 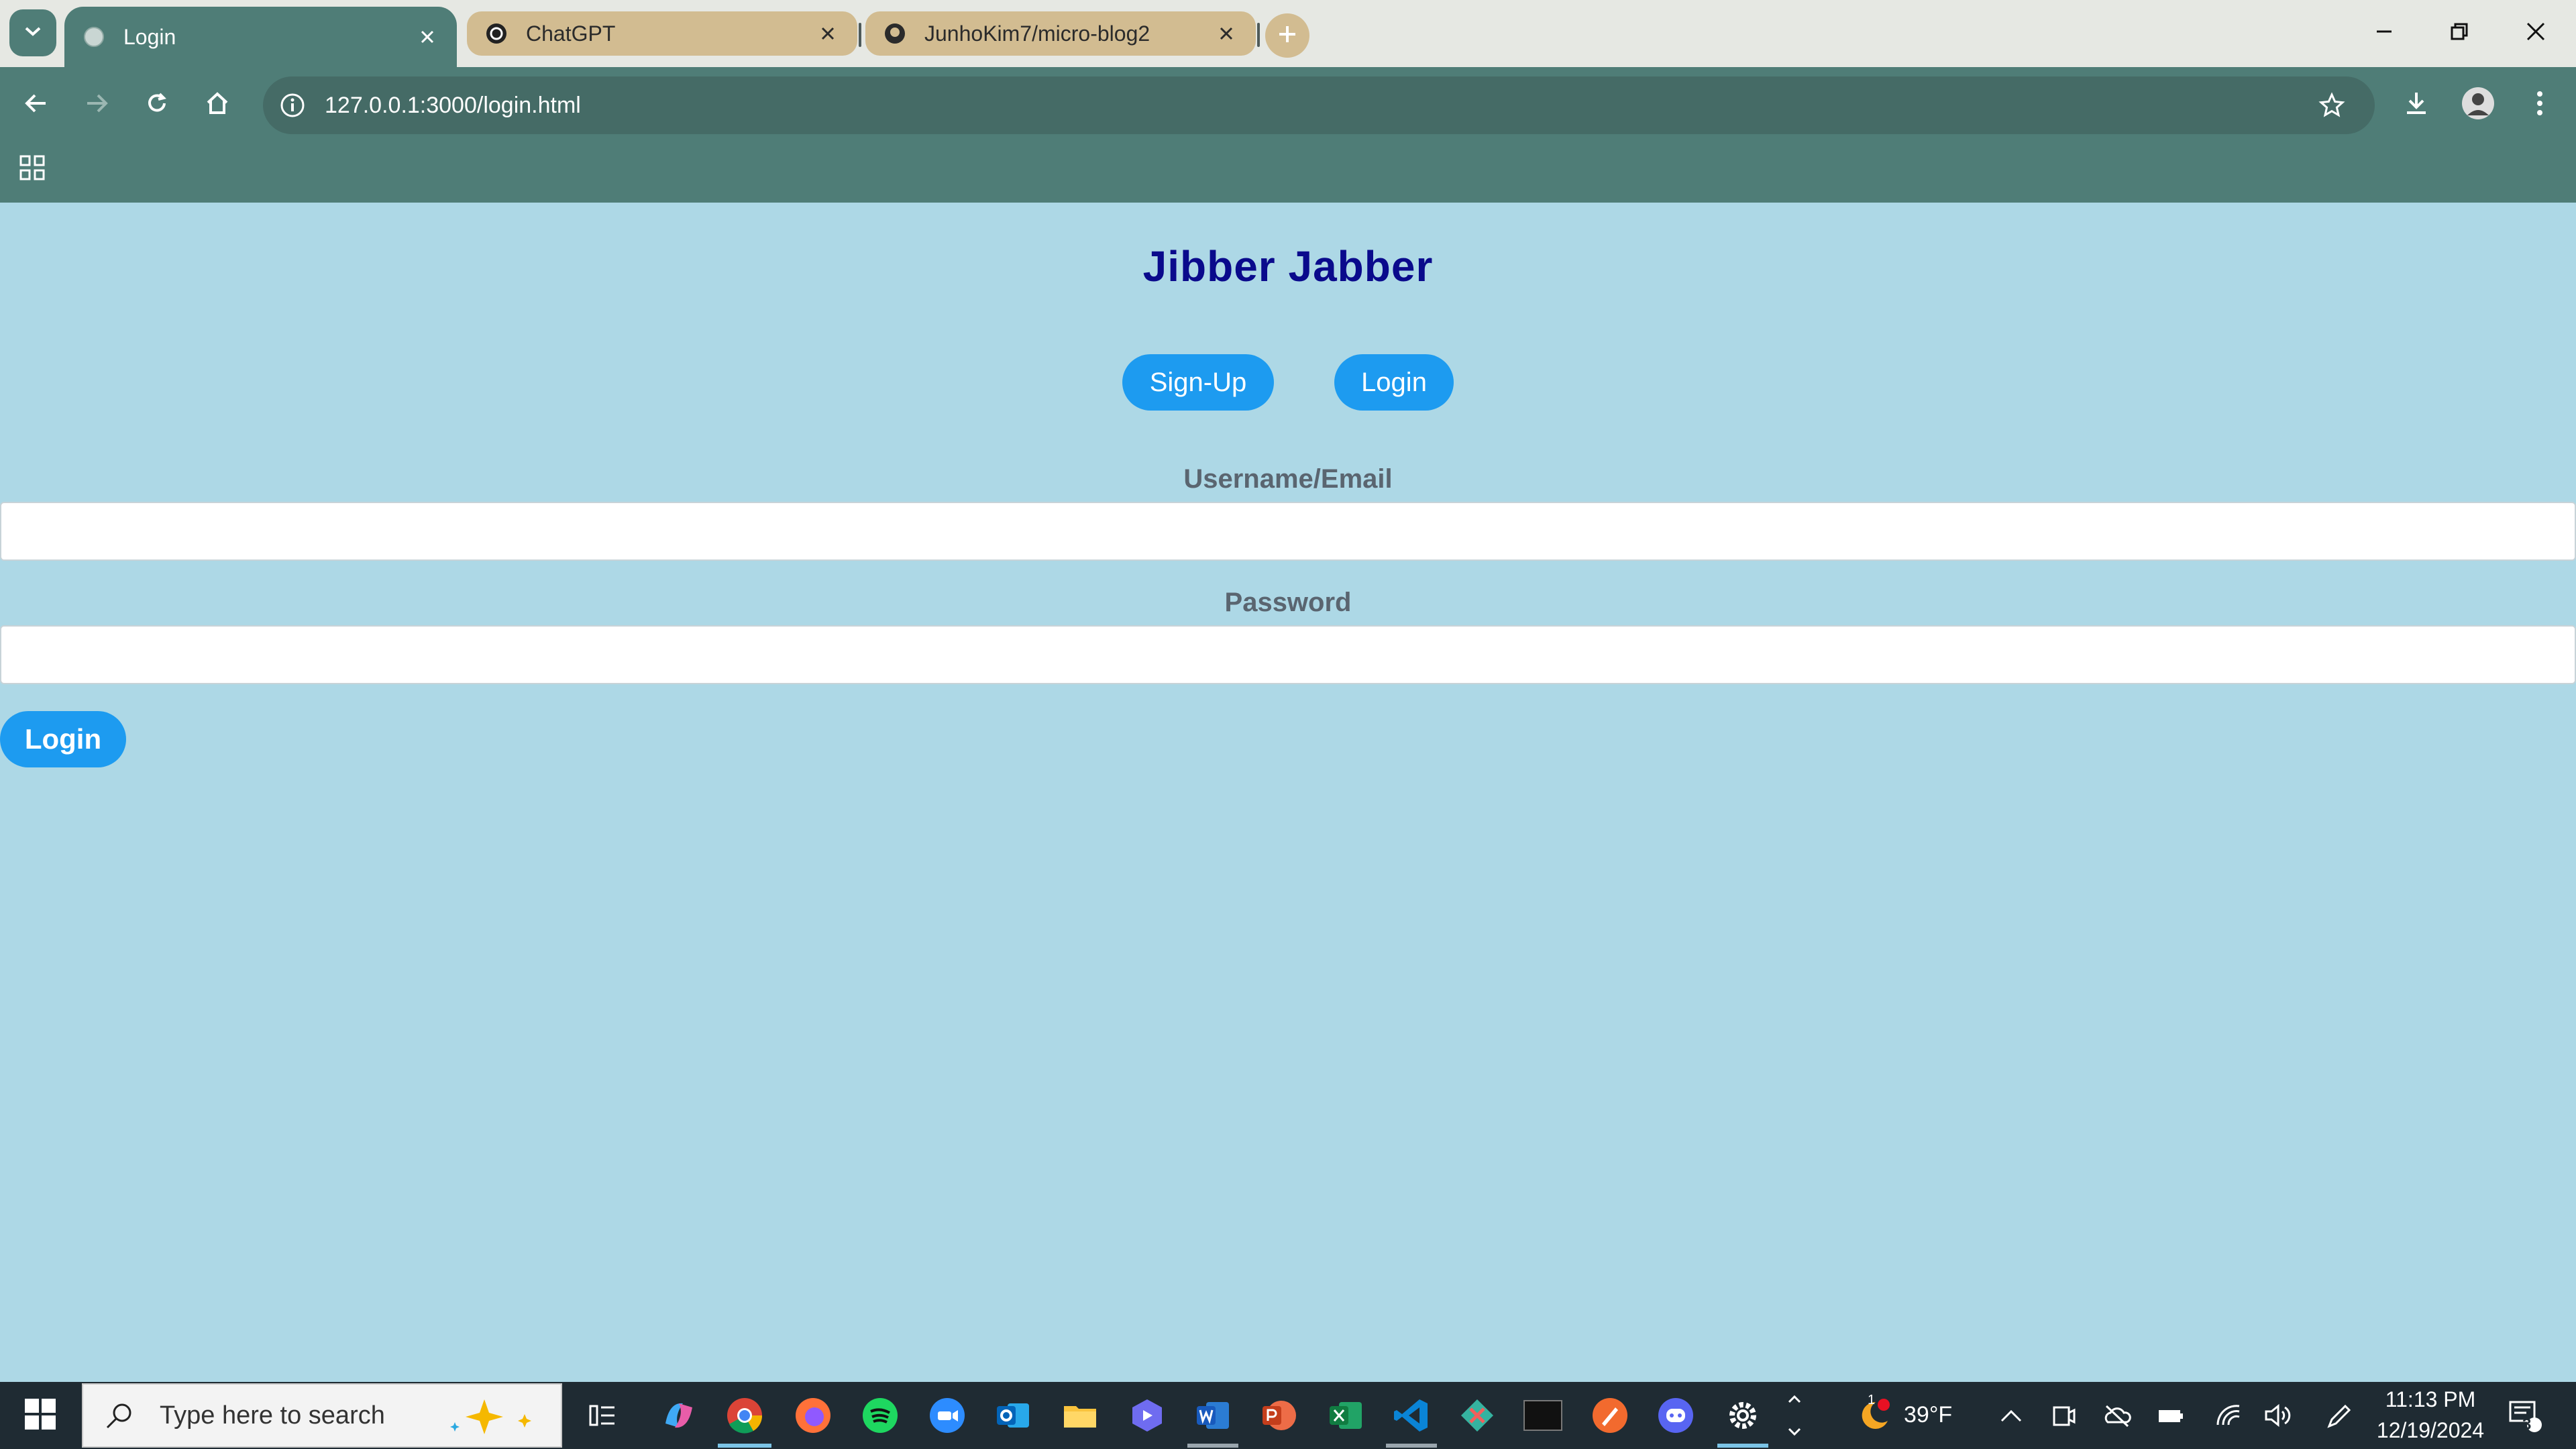 What do you see at coordinates (662, 33) in the screenshot?
I see `tab-chatgpt: ChatGPT` at bounding box center [662, 33].